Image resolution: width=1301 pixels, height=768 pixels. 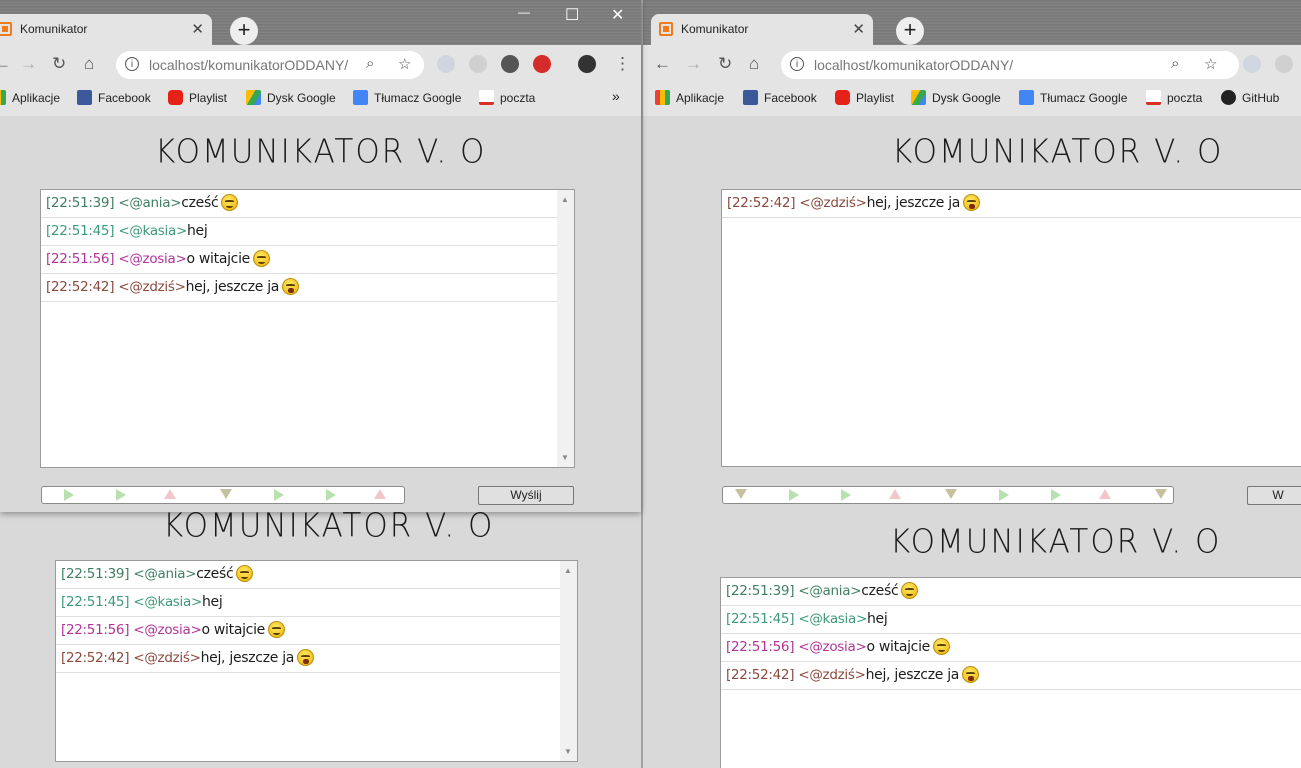 What do you see at coordinates (175, 97) in the screenshot?
I see `youtube-icon` at bounding box center [175, 97].